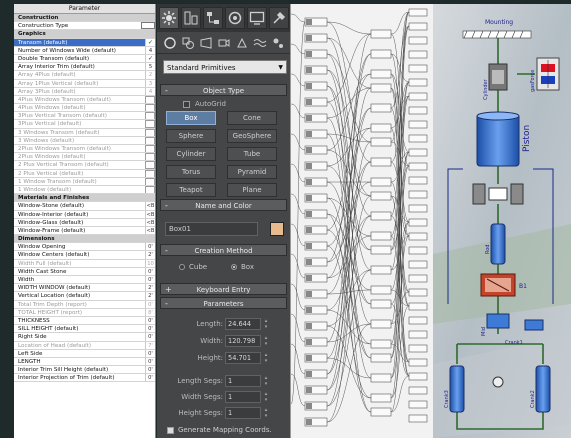  Describe the element at coordinates (84, 18) in the screenshot. I see `section-header: Construction` at that location.